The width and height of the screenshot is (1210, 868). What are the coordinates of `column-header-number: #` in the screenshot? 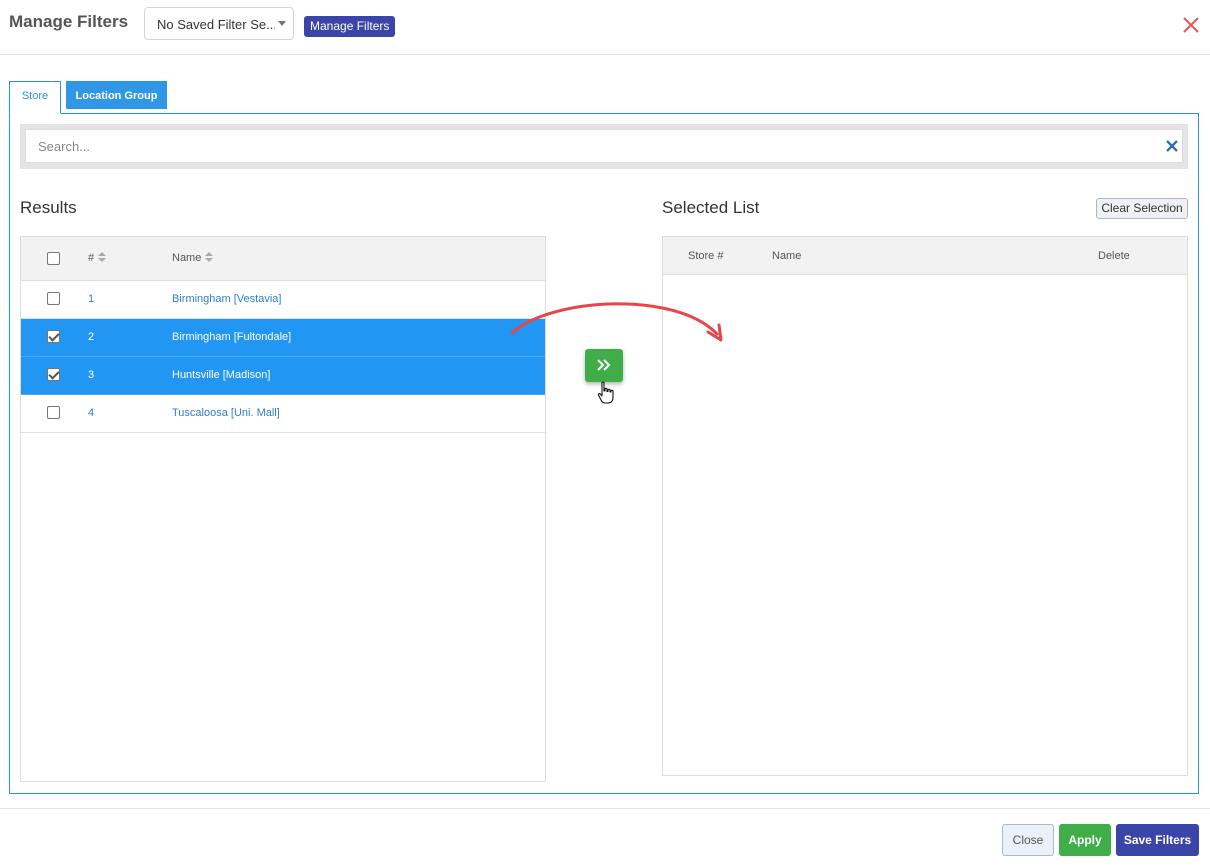 It's located at (97, 258).